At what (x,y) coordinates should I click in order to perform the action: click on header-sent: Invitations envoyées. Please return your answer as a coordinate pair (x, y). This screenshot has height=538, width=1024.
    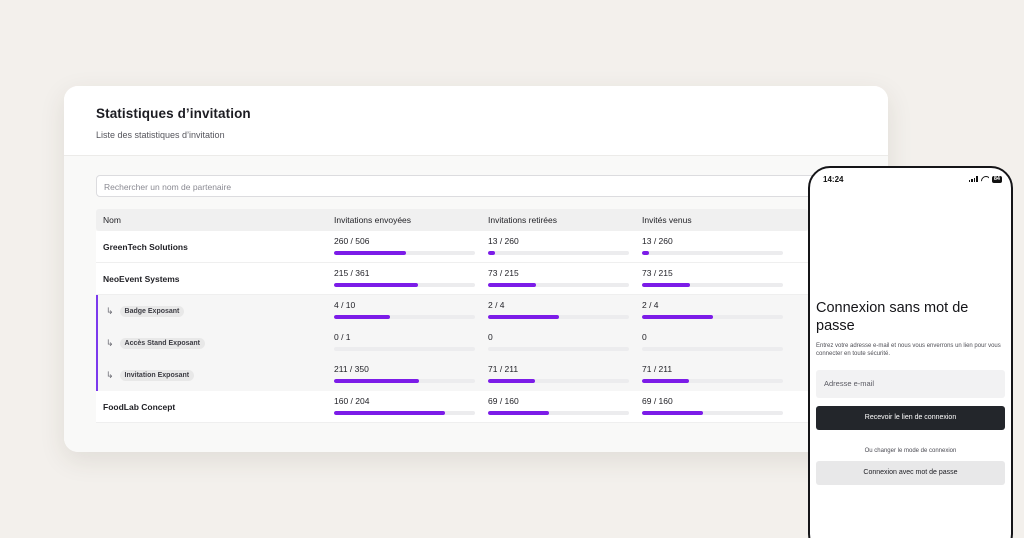
    Looking at the image, I should click on (405, 220).